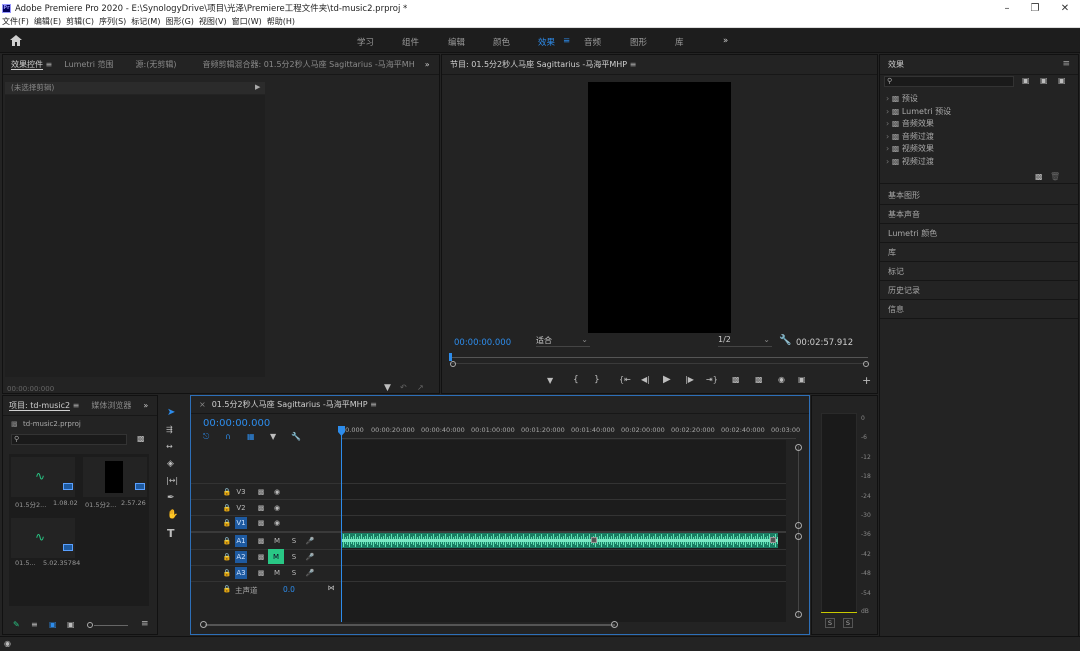 The image size is (1080, 651). Describe the element at coordinates (111, 405) in the screenshot. I see `tab-media-browser: 媒体浏览器` at that location.